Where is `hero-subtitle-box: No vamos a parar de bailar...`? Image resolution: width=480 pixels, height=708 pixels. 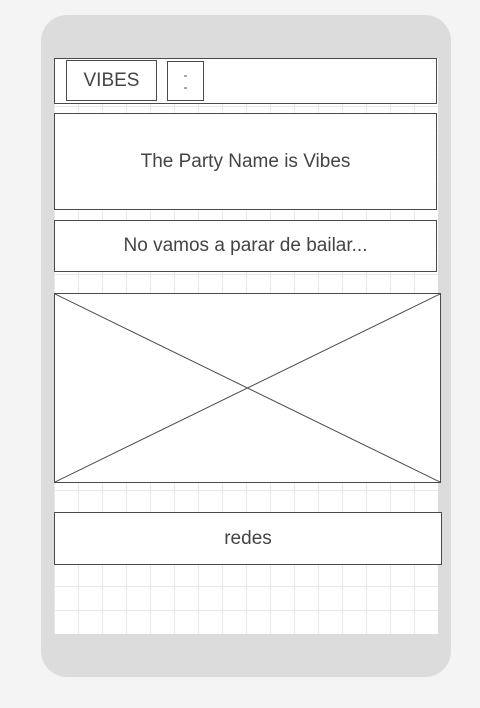
hero-subtitle-box: No vamos a parar de bailar... is located at coordinates (245, 246).